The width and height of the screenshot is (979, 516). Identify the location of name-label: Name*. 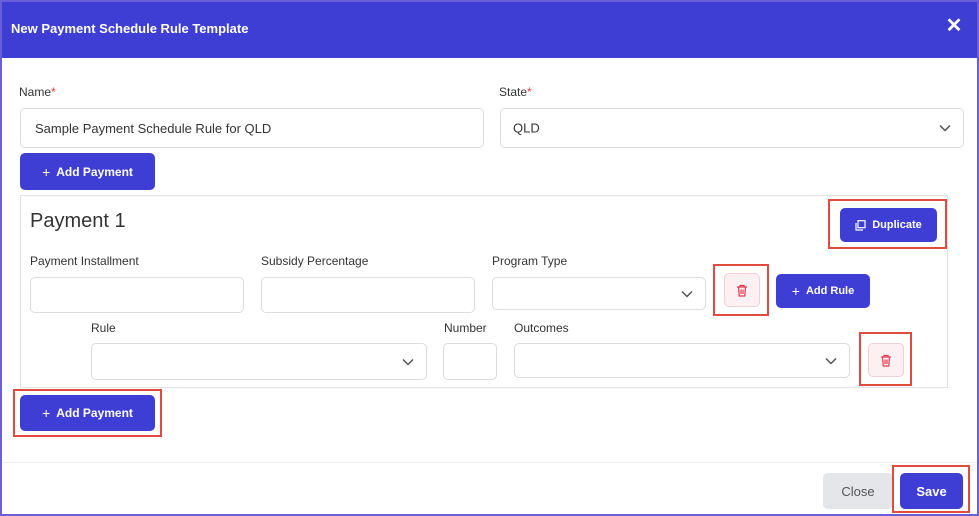
(37, 92).